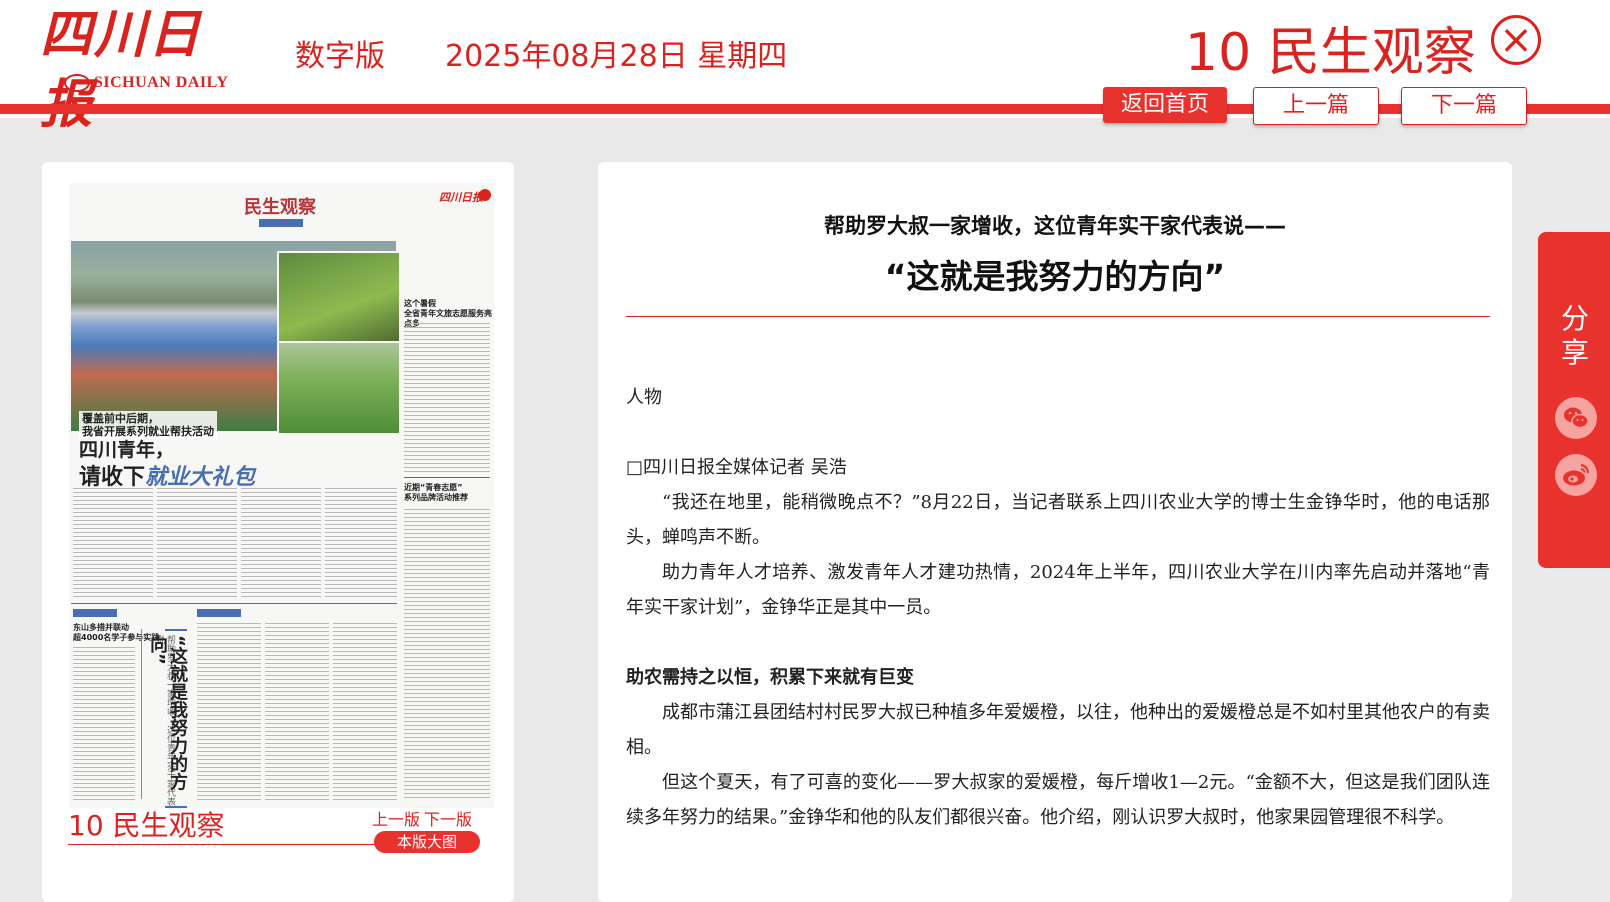  I want to click on np-headline-line2: 请收下就业大礼包, so click(167, 475).